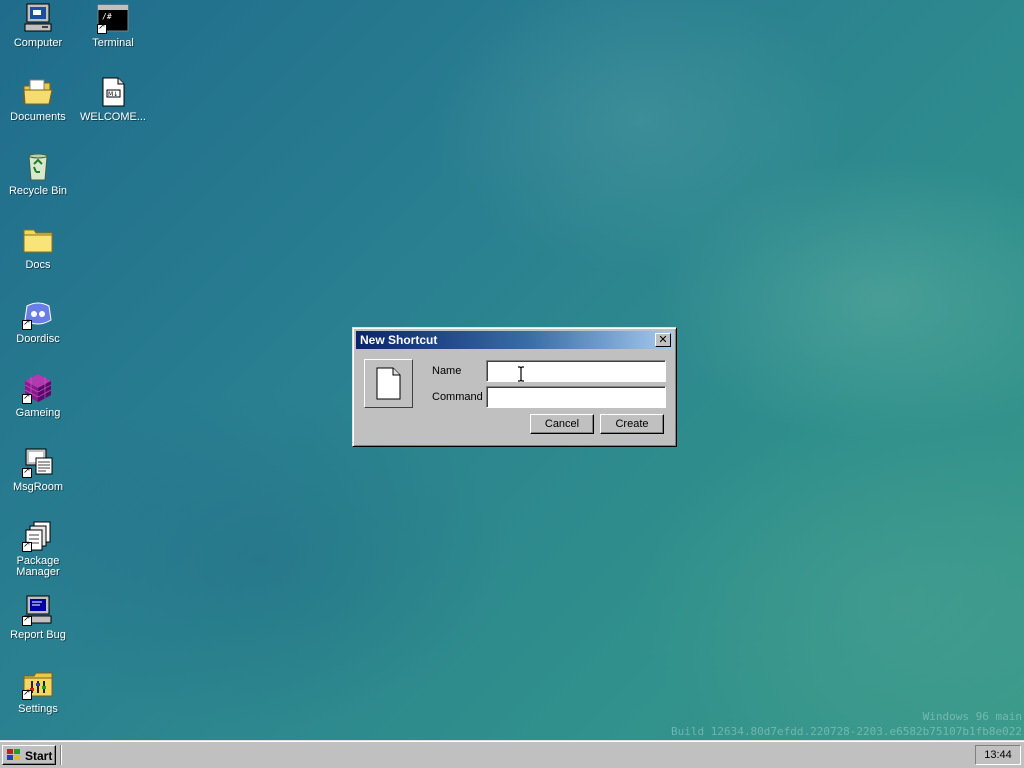 The width and height of the screenshot is (1024, 768). I want to click on ibeam-cursor-icon, so click(521, 374).